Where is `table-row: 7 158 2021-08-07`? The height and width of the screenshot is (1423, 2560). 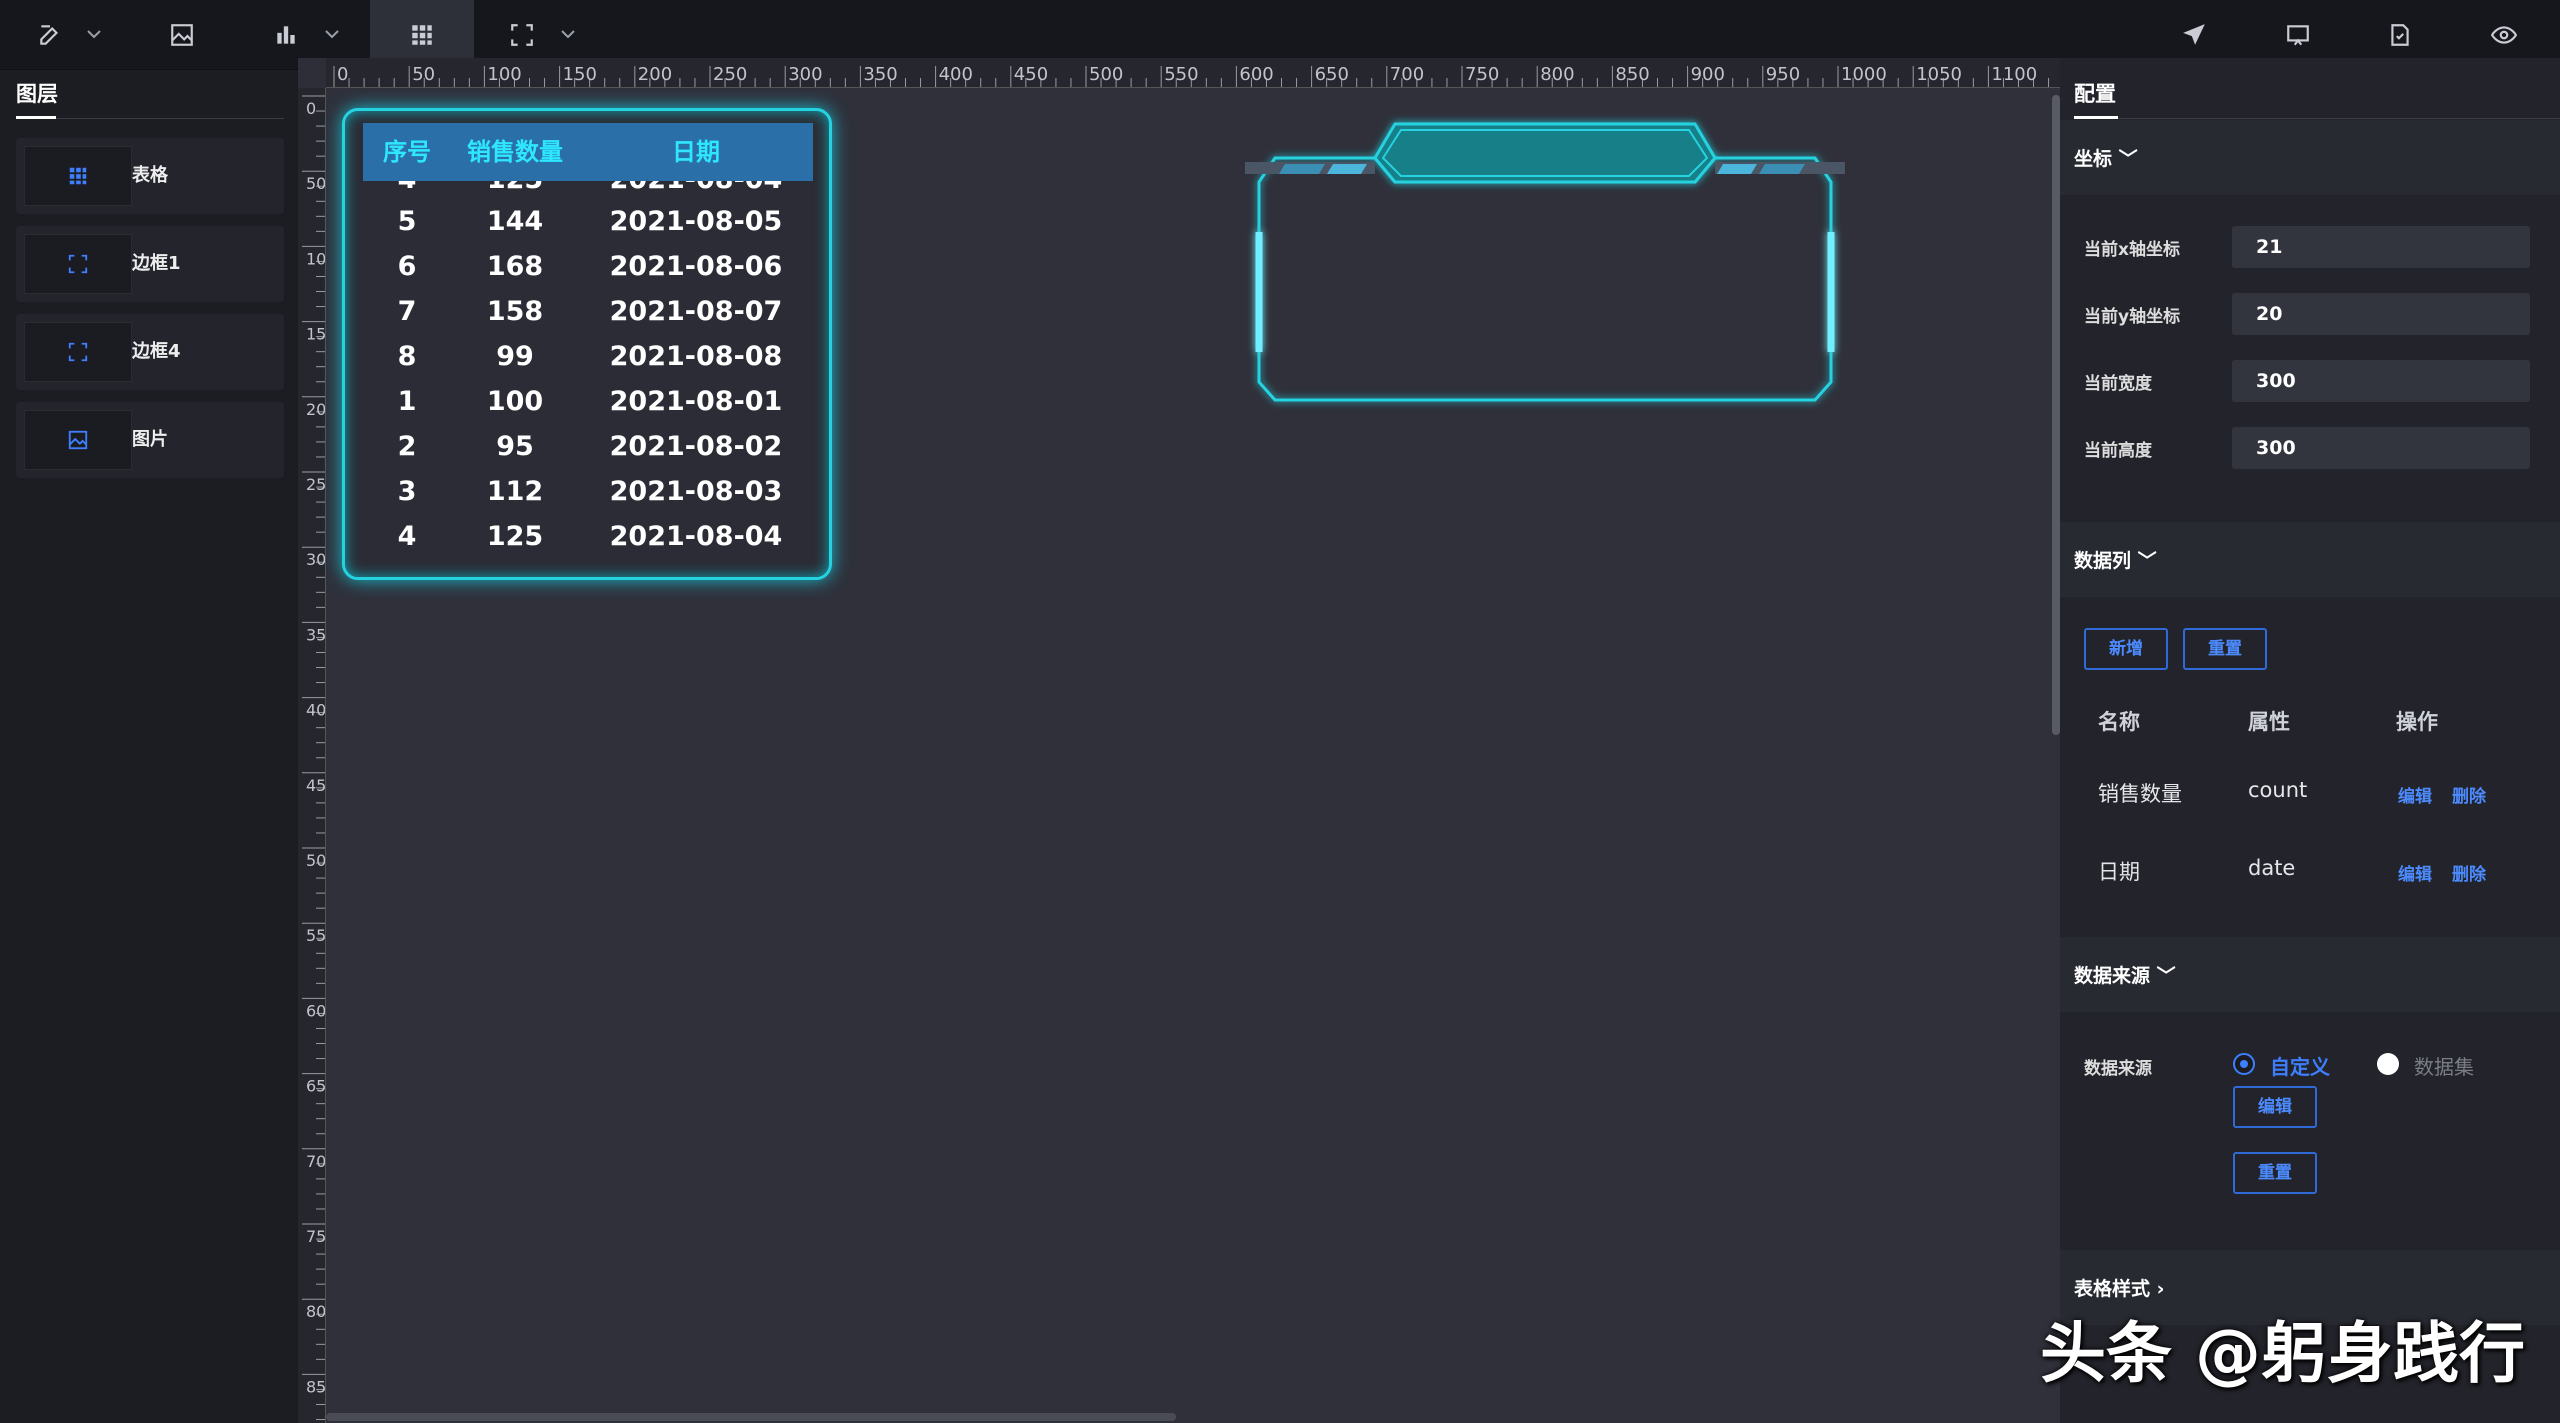 table-row: 7 158 2021-08-07 is located at coordinates (588, 311).